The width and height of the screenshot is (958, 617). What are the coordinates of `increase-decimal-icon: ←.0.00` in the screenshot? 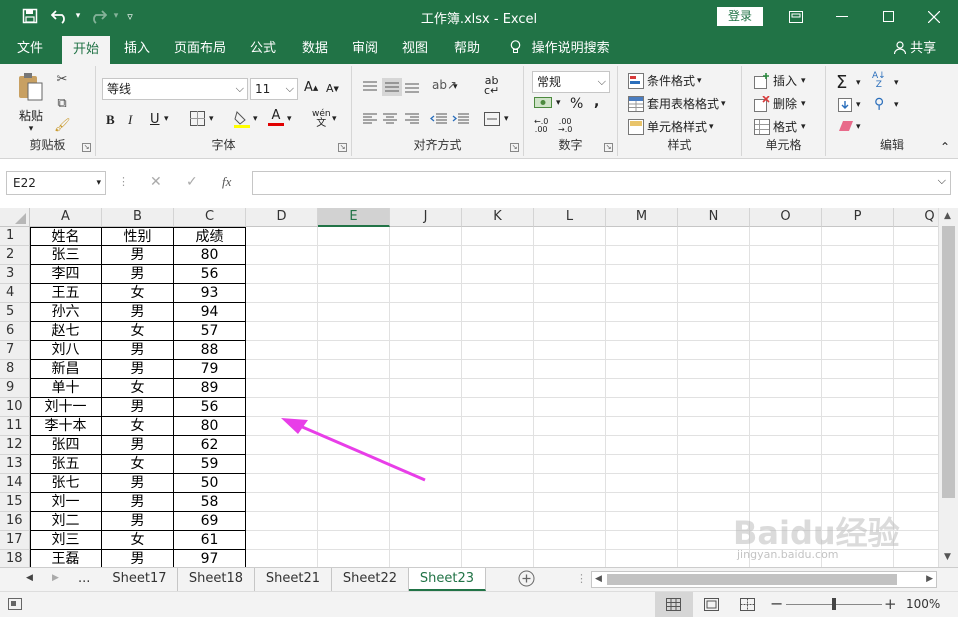 It's located at (541, 126).